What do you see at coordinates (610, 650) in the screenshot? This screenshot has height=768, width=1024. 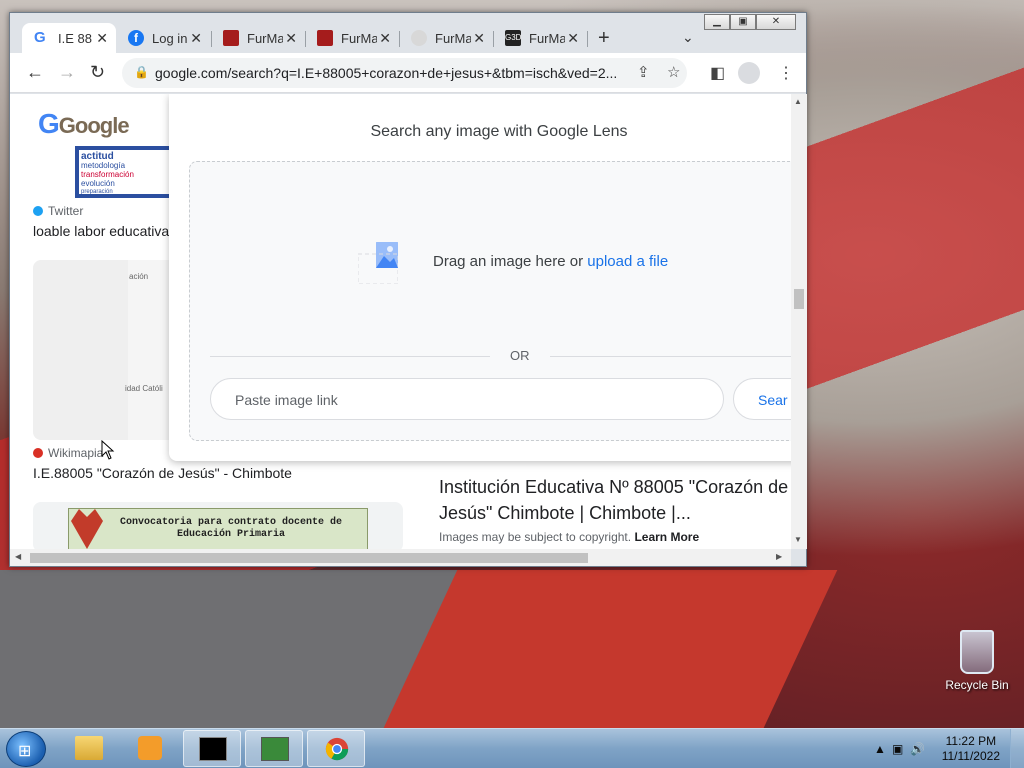 I see `wallpaper-carpet` at bounding box center [610, 650].